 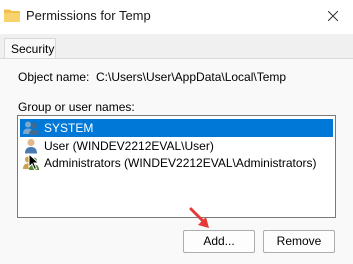 What do you see at coordinates (176, 128) in the screenshot?
I see `list-item-system: SYSTEM` at bounding box center [176, 128].